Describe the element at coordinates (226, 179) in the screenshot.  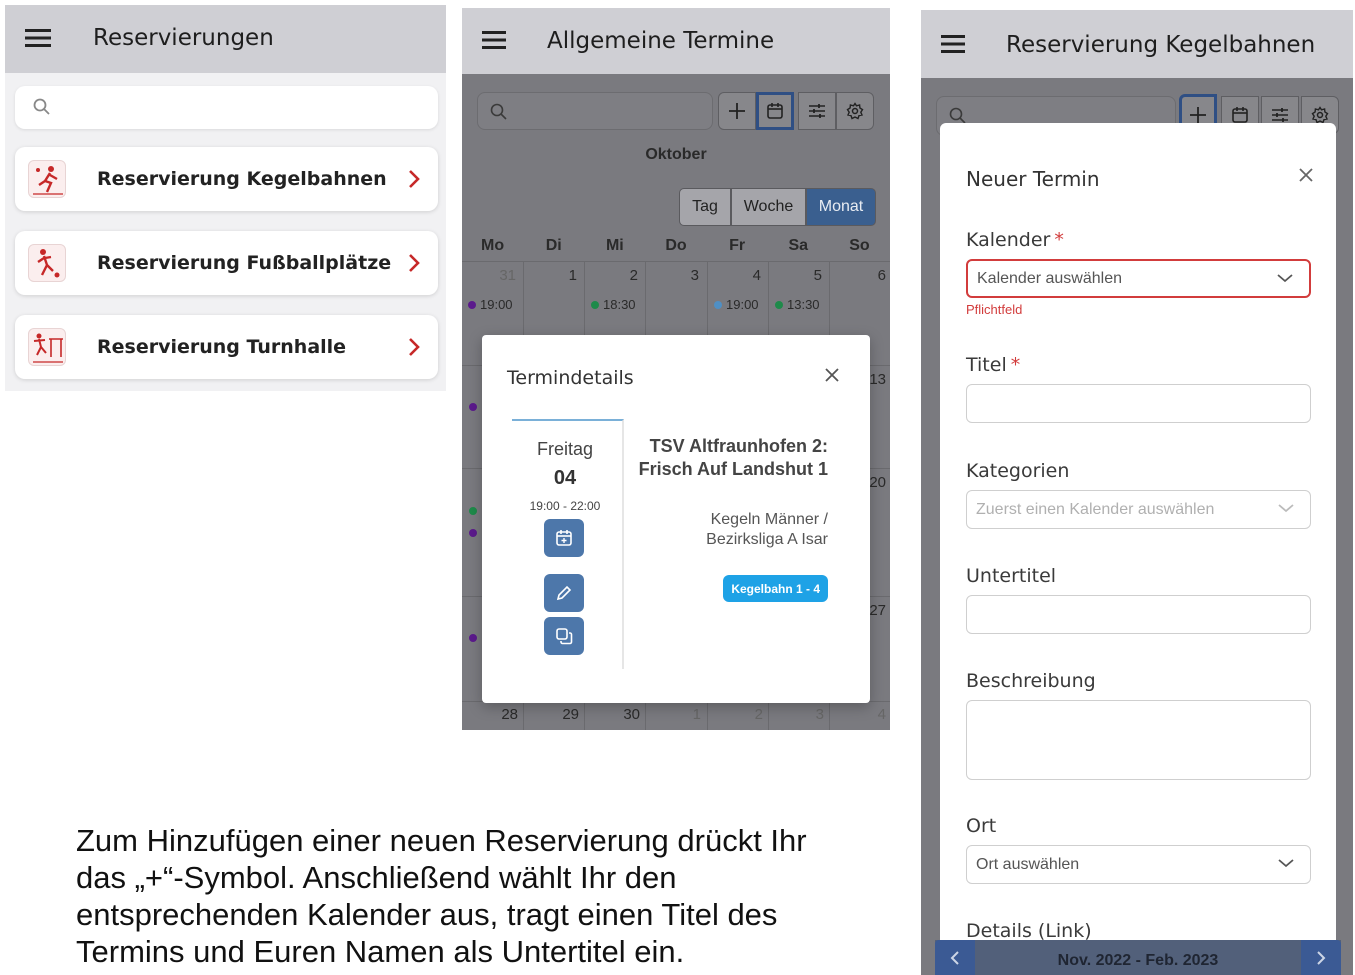
I see `list-item-kegelbahnen: Reservierung Kegelbahnen` at that location.